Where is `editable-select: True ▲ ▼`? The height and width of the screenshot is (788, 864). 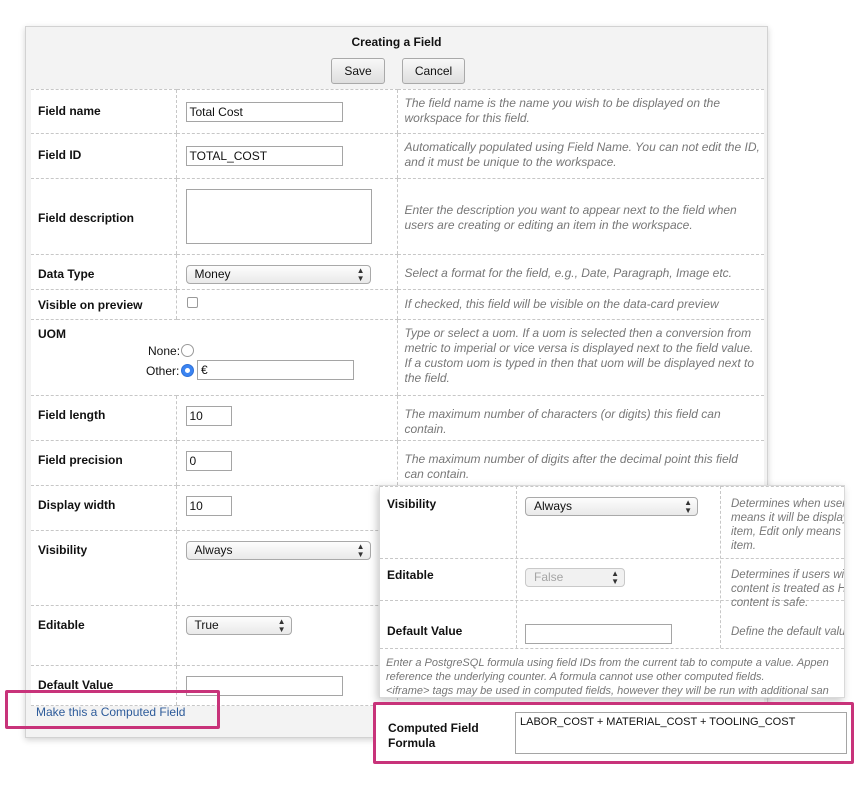 editable-select: True ▲ ▼ is located at coordinates (238, 625).